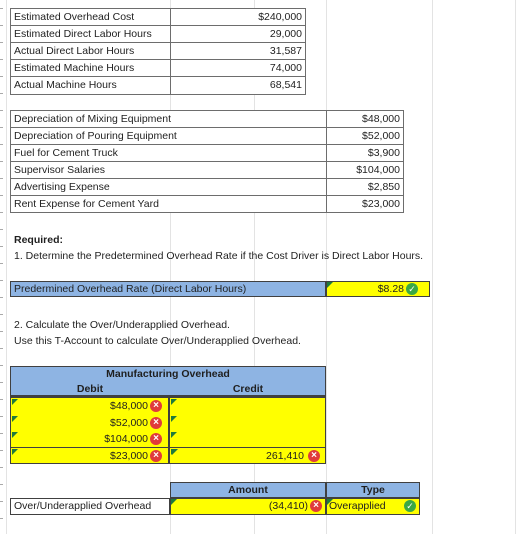  Describe the element at coordinates (383, 187) in the screenshot. I see `overhead-value: $2,850` at that location.